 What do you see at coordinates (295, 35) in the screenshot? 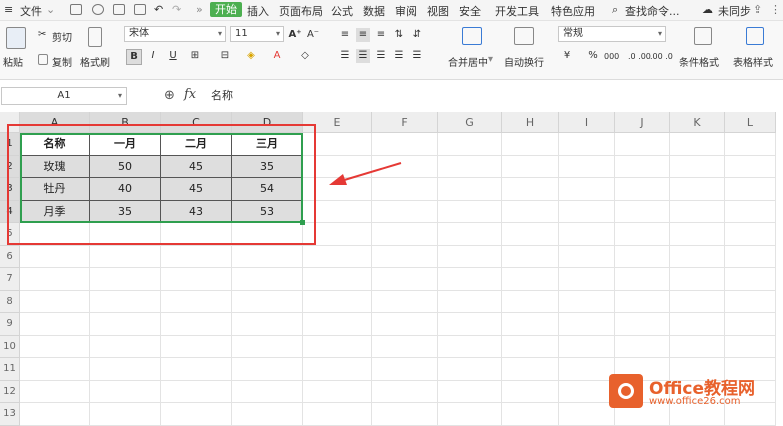
I see `increase-font-icon: A⁺` at bounding box center [295, 35].